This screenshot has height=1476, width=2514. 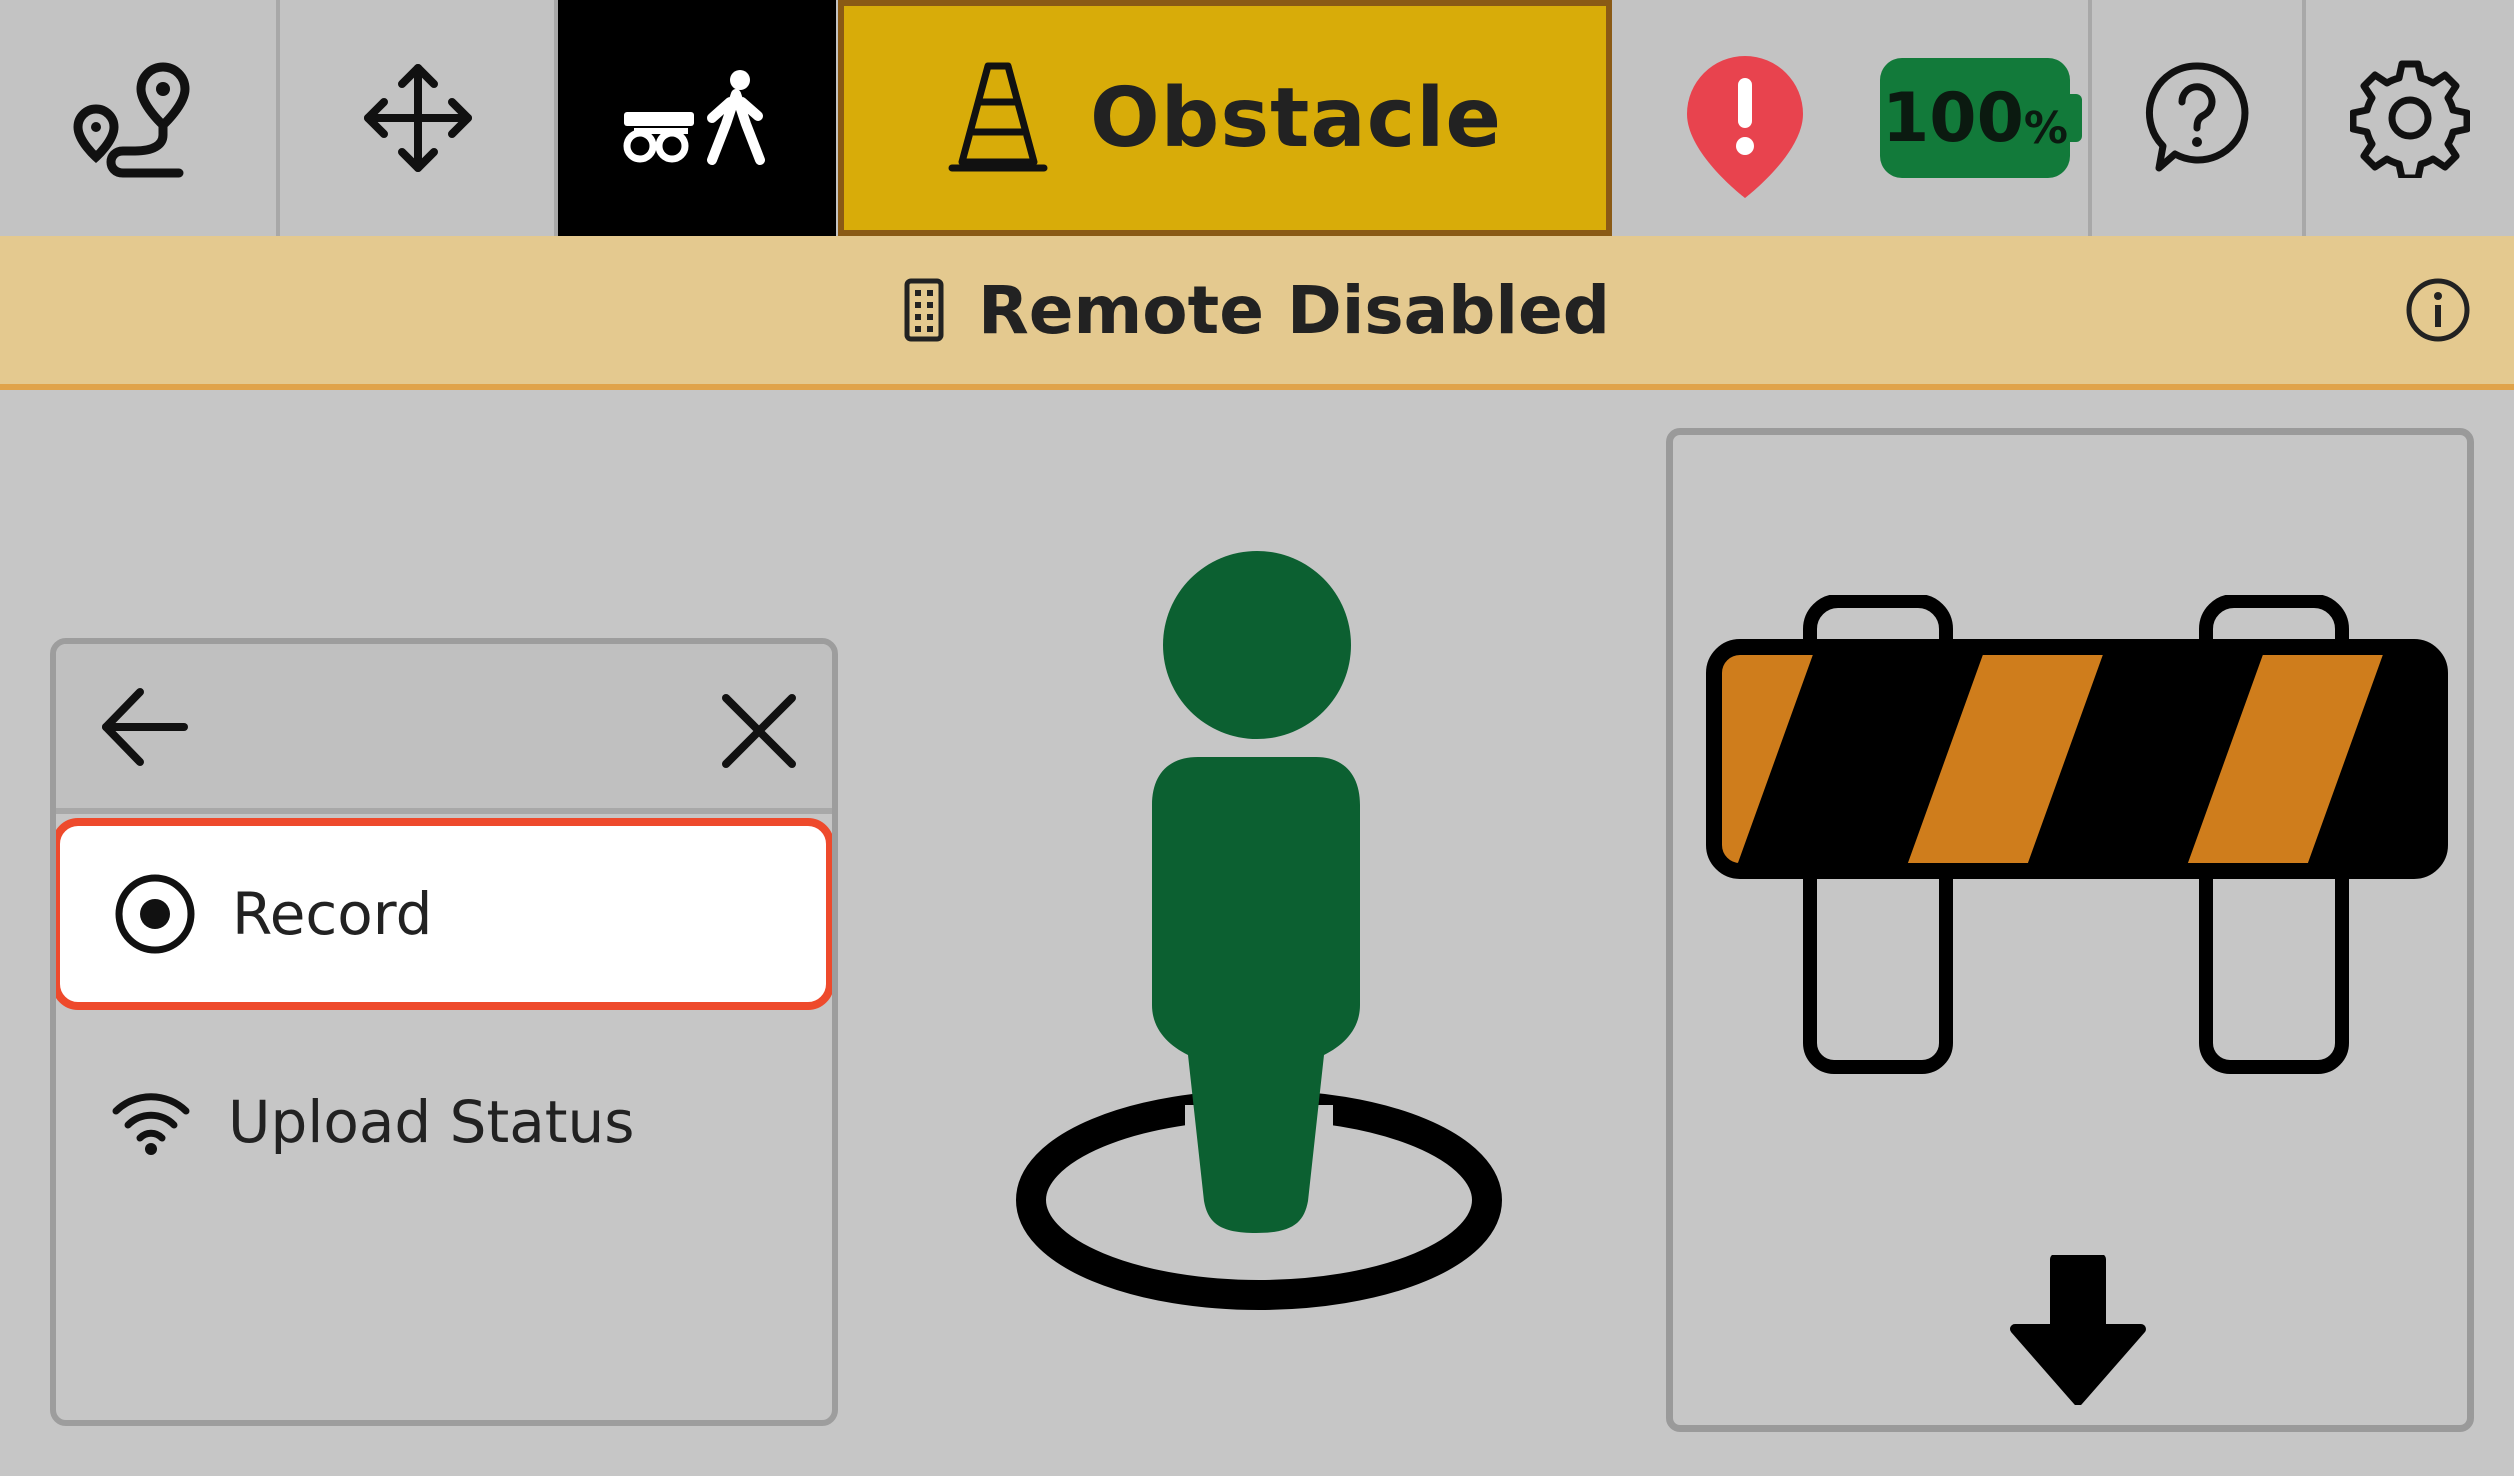 I want to click on record-radio-icon, so click(x=155, y=914).